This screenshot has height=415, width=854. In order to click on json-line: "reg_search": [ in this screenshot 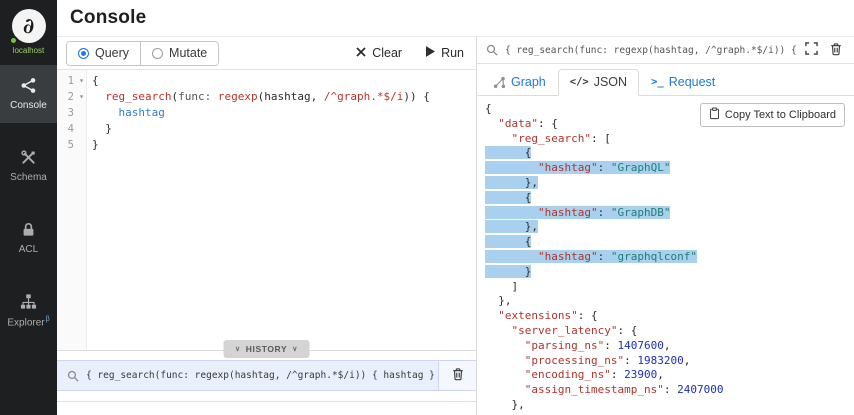, I will do `click(561, 138)`.